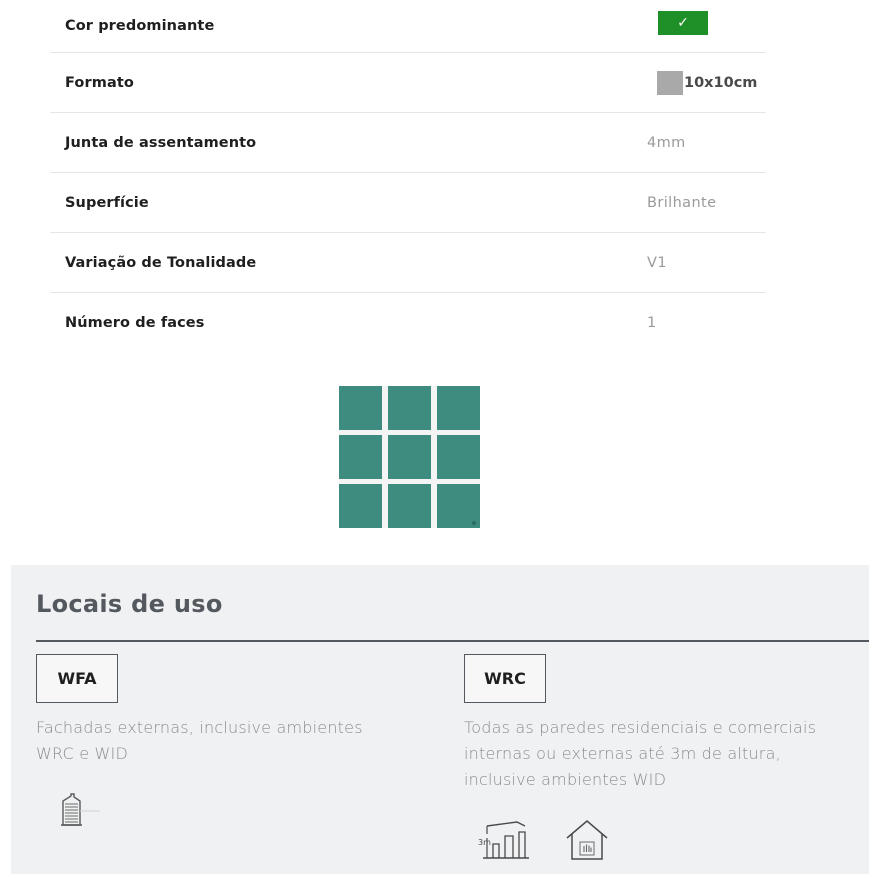 This screenshot has width=869, height=874. What do you see at coordinates (199, 727) in the screenshot?
I see `description-line: Fachadas externas, inclusive ambientes` at bounding box center [199, 727].